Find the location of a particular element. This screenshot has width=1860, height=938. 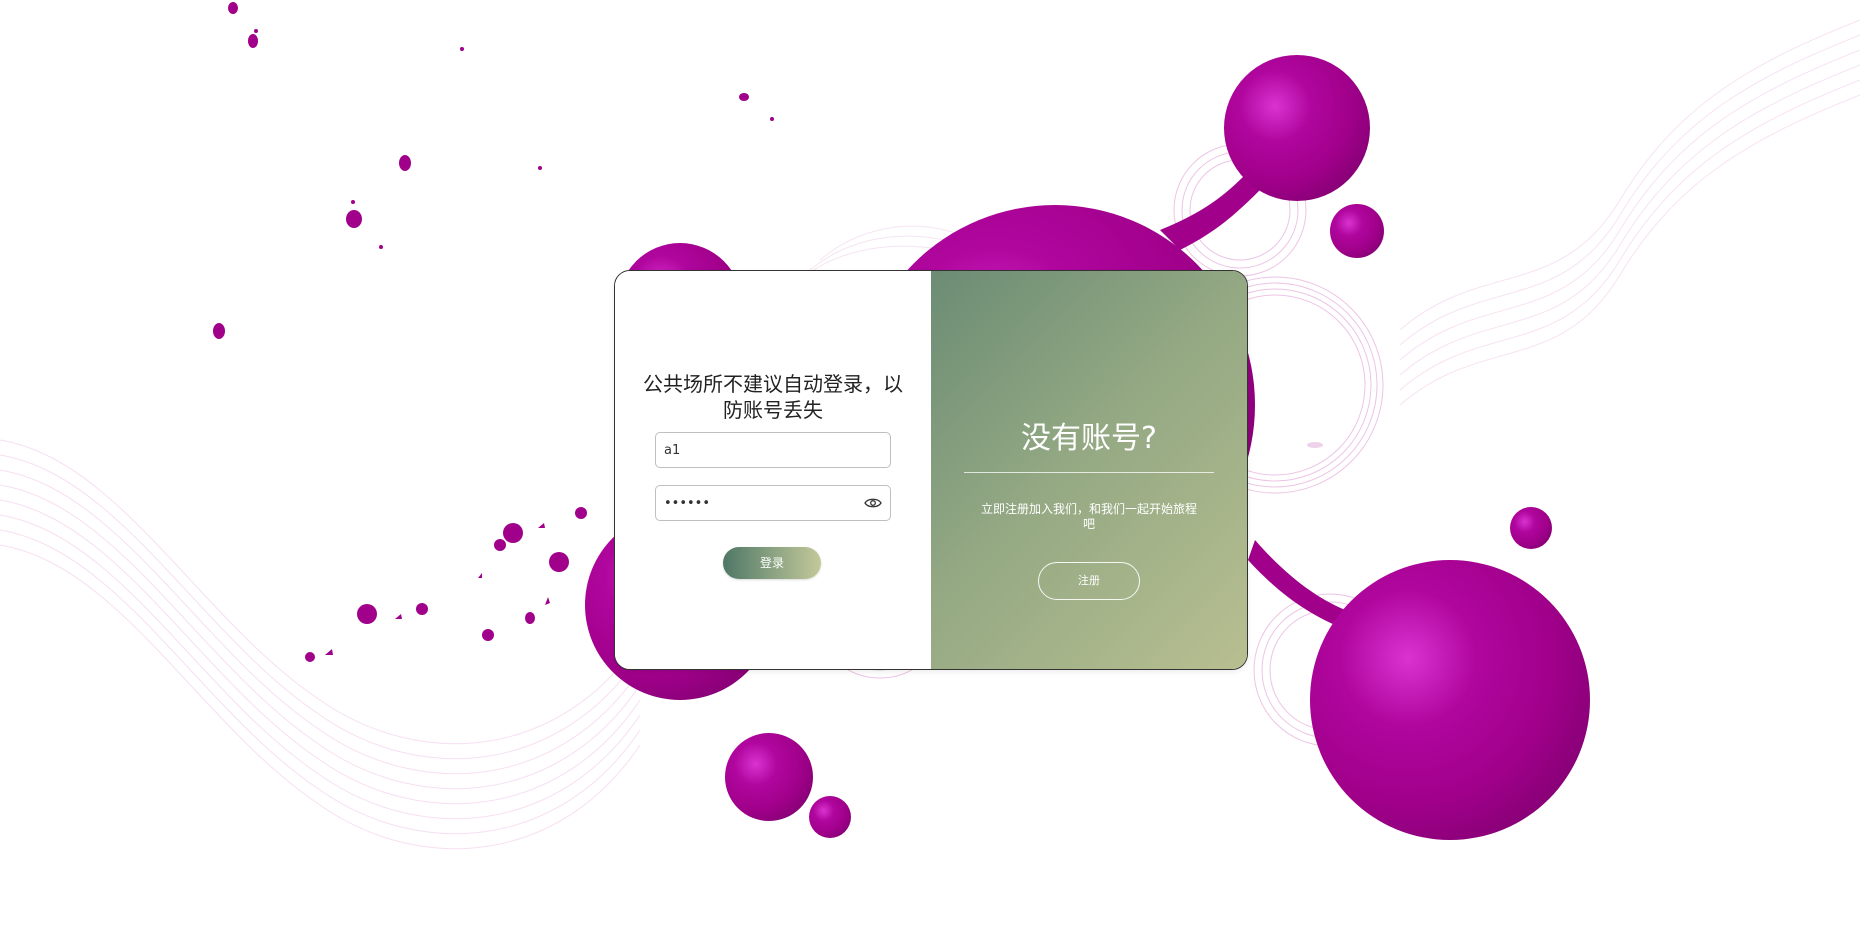

divider is located at coordinates (1089, 472).